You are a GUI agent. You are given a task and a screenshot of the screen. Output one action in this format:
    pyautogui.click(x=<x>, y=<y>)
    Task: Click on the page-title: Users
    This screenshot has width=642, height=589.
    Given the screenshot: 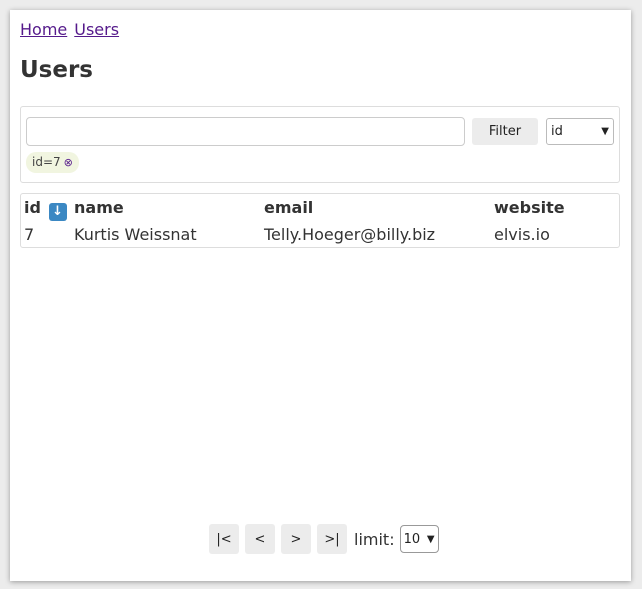 What is the action you would take?
    pyautogui.click(x=56, y=70)
    